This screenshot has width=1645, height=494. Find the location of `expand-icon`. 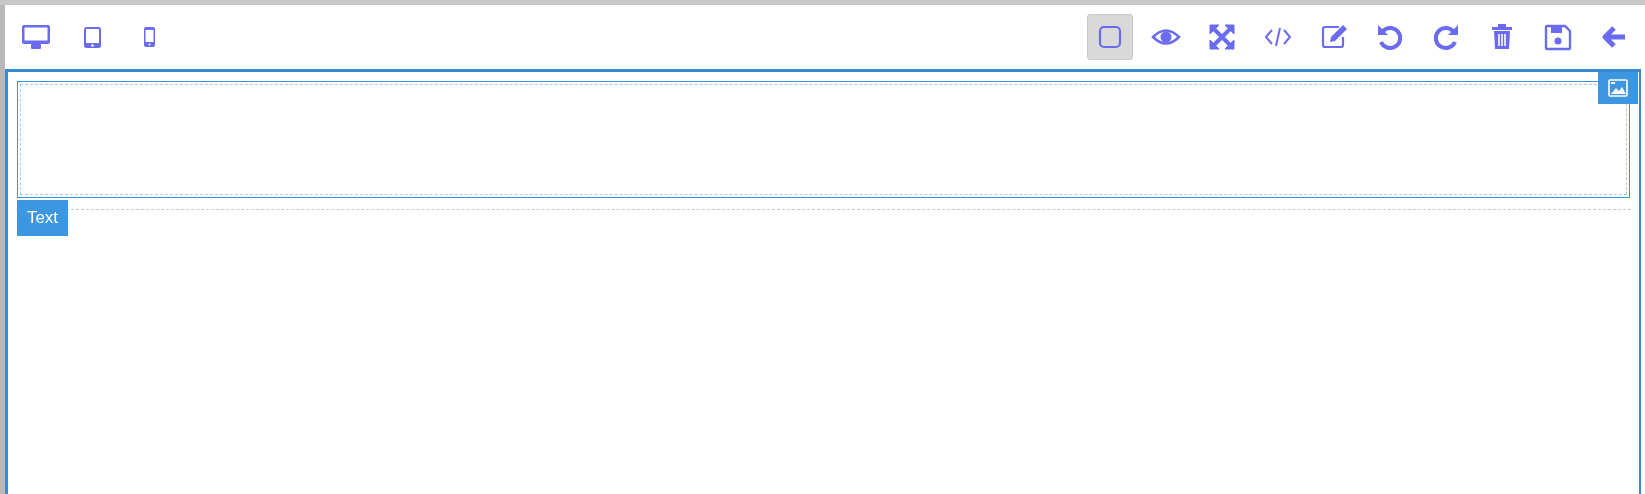

expand-icon is located at coordinates (1222, 37).